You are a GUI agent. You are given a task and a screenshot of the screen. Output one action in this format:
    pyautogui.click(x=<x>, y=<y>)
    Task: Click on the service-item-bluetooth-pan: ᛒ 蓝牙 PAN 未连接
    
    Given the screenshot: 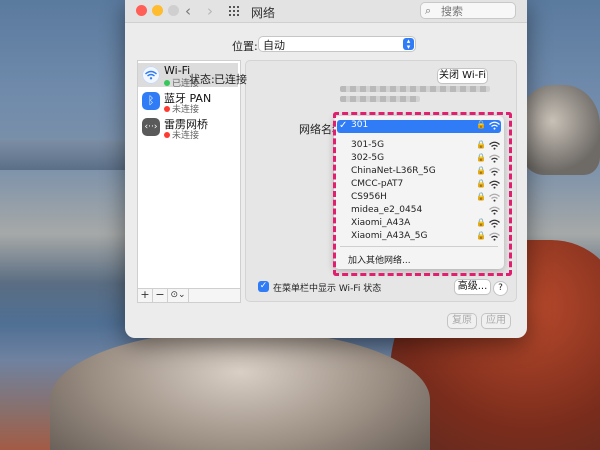 What is the action you would take?
    pyautogui.click(x=188, y=102)
    